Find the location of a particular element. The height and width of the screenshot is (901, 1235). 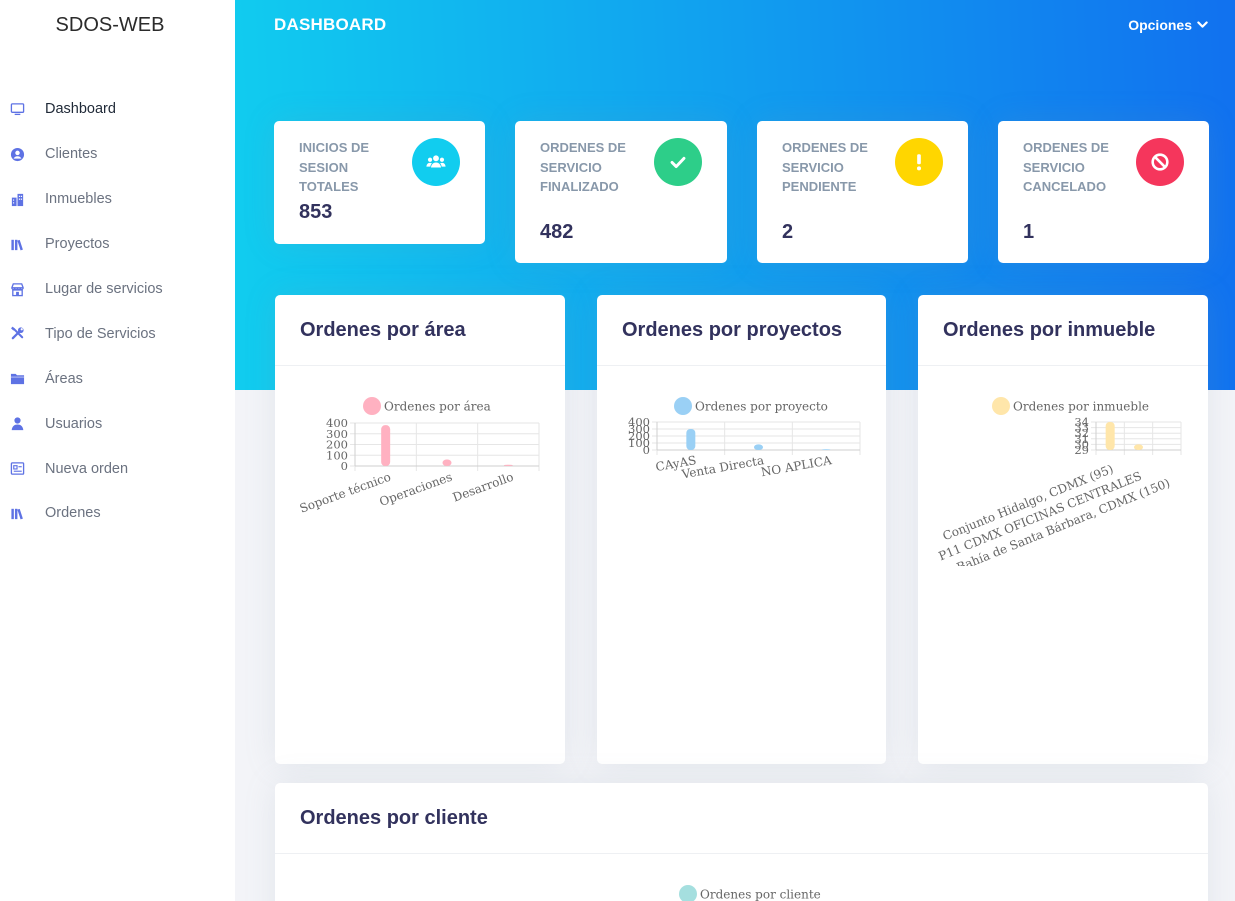

stat-card-finalizado: ORDENES DE SERVICIO FINALIZADO 482 is located at coordinates (621, 192).